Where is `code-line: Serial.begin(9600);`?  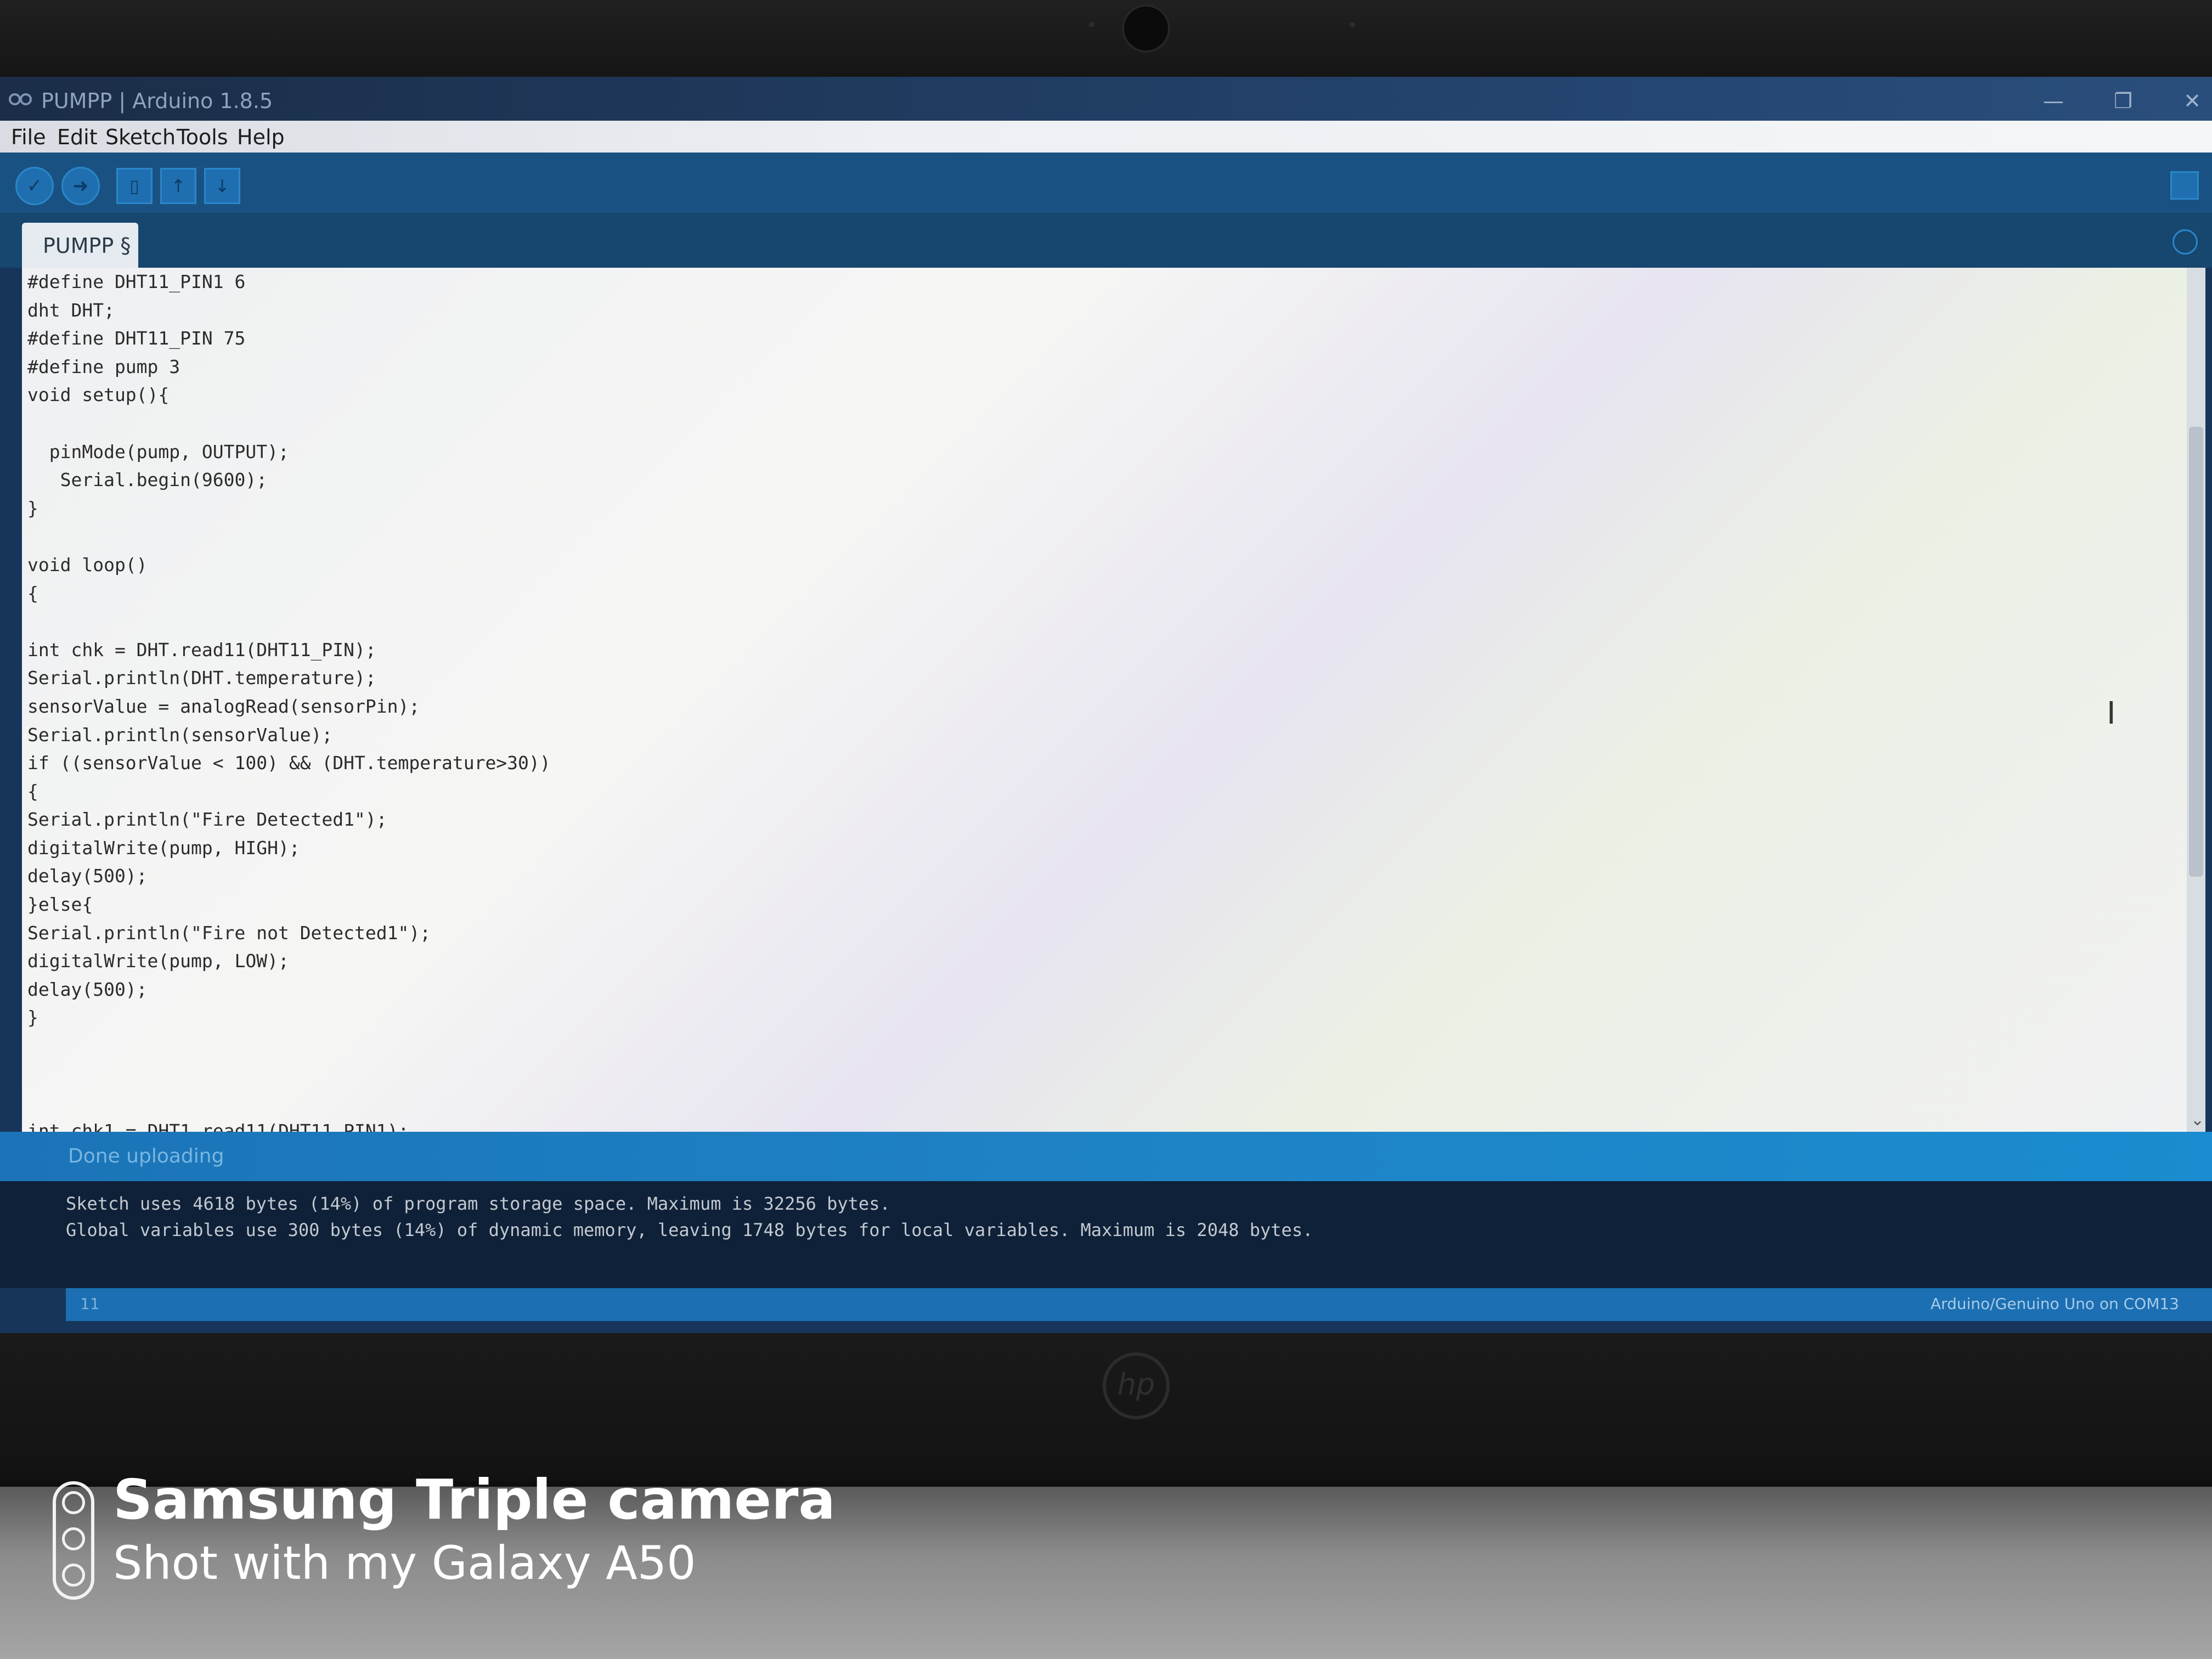 code-line: Serial.begin(9600); is located at coordinates (147, 480).